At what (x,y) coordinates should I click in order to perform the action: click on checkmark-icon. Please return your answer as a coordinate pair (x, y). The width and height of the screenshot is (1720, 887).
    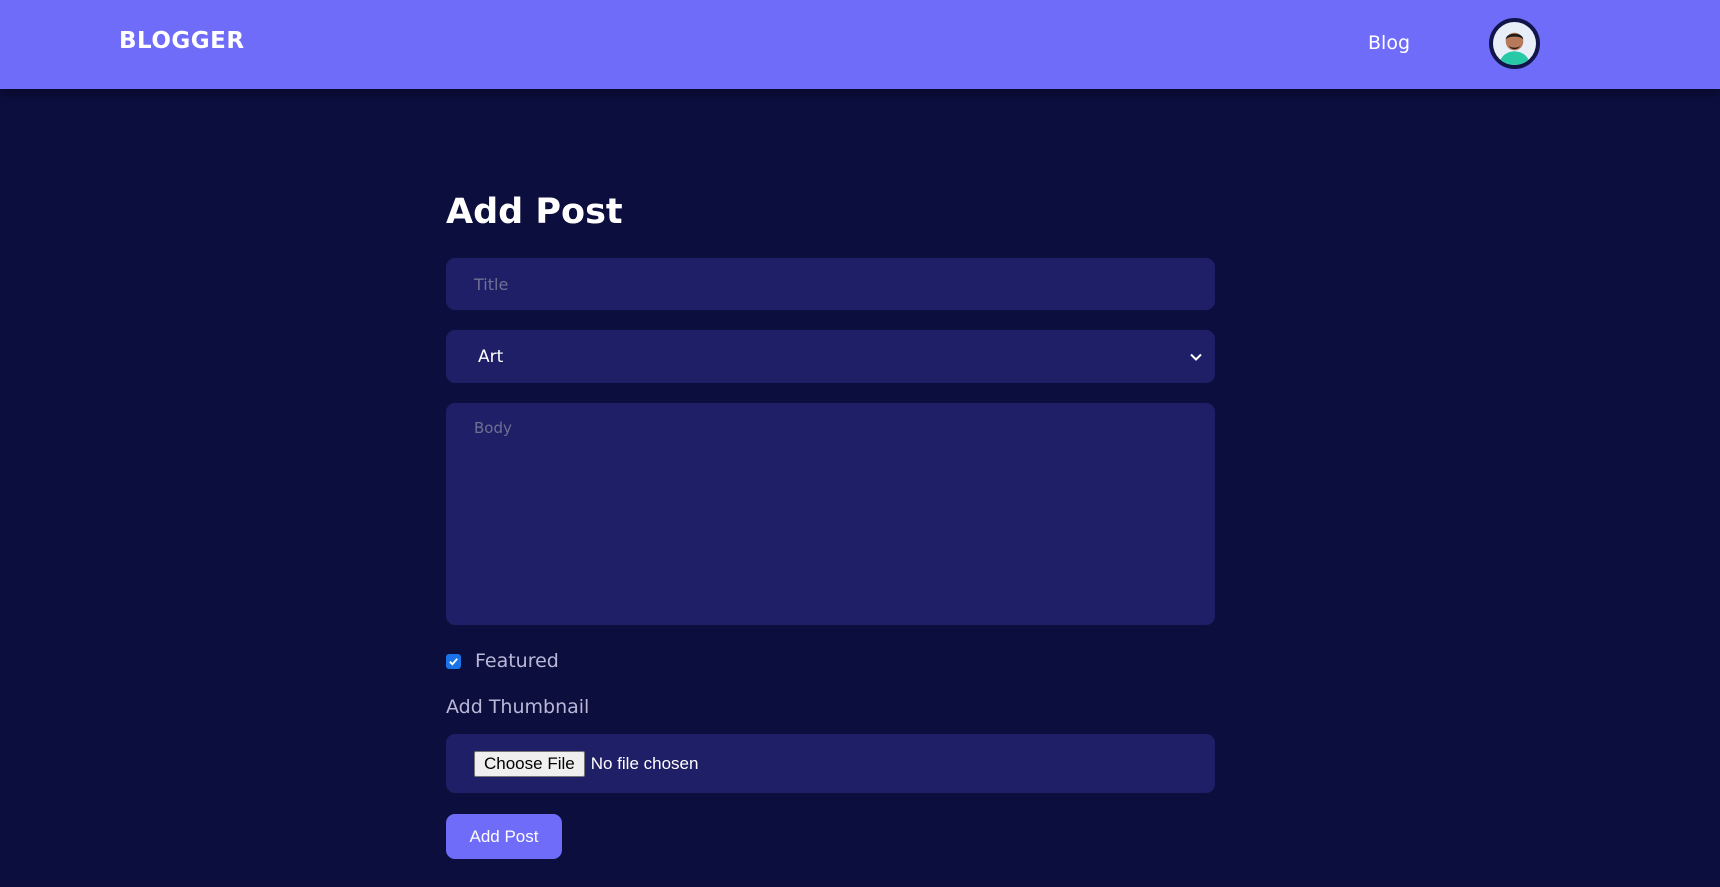
    Looking at the image, I should click on (453, 661).